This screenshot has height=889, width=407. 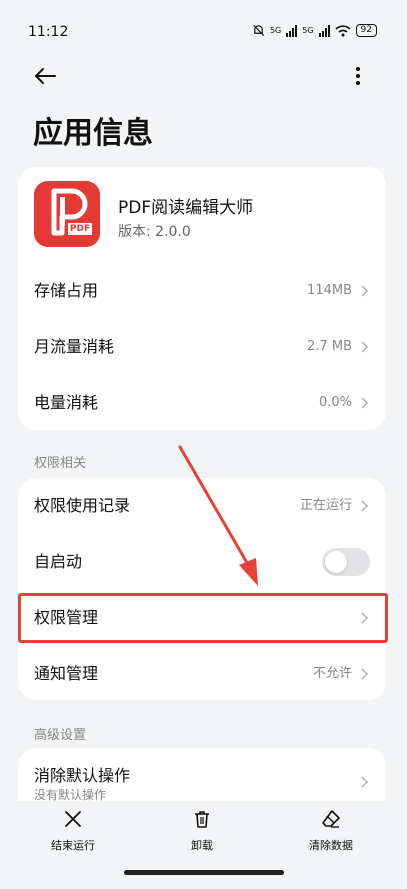 What do you see at coordinates (329, 346) in the screenshot?
I see `data-usage-value: 2.7 MB` at bounding box center [329, 346].